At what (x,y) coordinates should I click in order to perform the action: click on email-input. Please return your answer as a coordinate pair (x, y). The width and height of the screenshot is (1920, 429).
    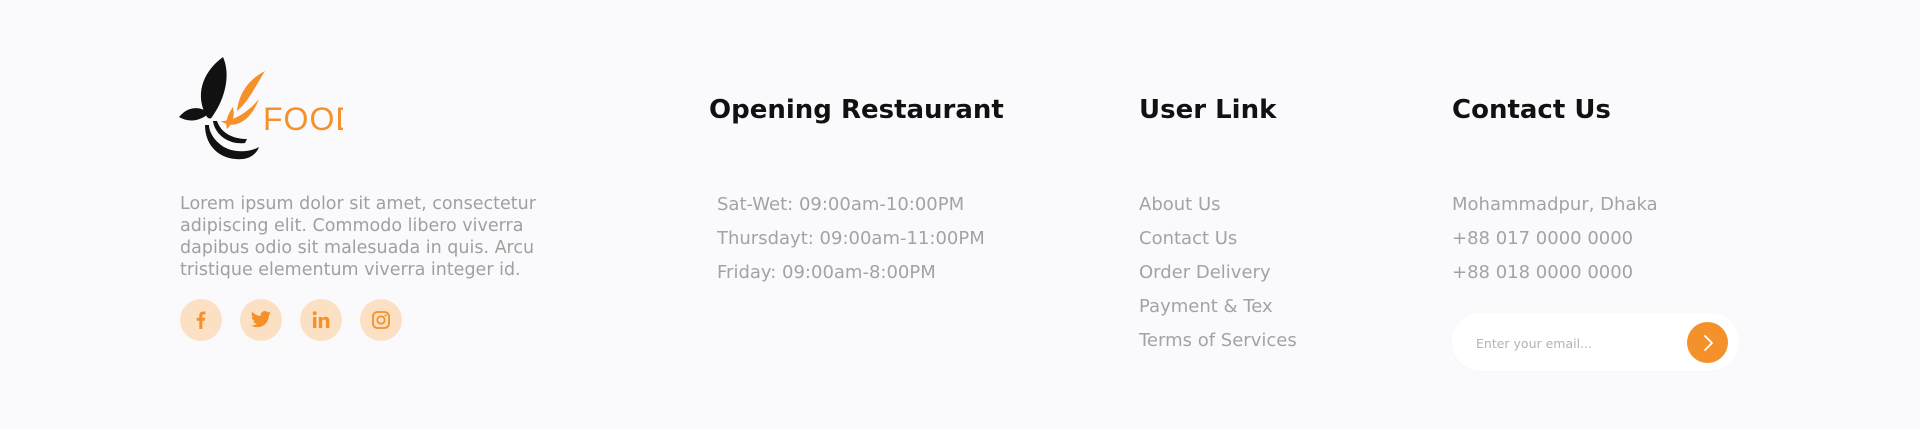
    Looking at the image, I should click on (1576, 343).